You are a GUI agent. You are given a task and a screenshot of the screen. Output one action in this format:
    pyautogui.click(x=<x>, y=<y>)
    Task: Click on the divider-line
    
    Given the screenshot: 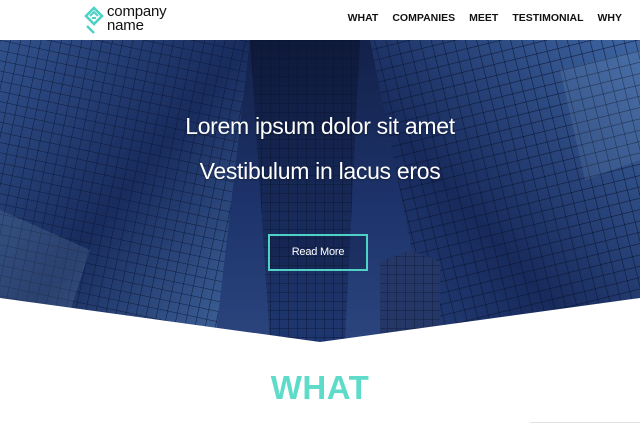 What is the action you would take?
    pyautogui.click(x=585, y=422)
    